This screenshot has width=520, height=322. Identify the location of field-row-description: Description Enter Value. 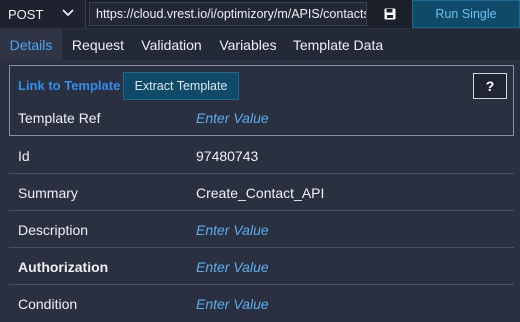
(261, 229).